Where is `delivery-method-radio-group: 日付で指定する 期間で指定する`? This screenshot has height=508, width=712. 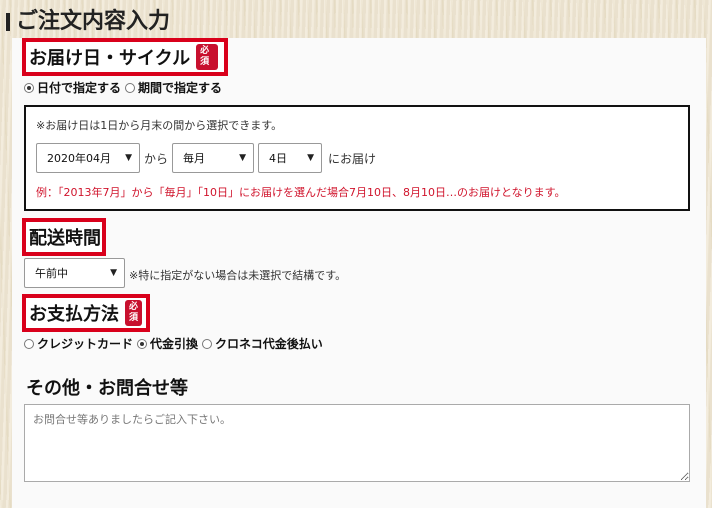 delivery-method-radio-group: 日付で指定する 期間で指定する is located at coordinates (125, 87).